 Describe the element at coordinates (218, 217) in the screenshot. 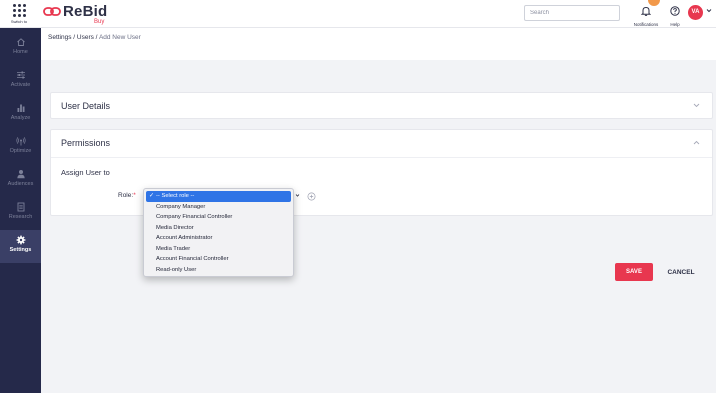

I see `role-option-company-financial-controller: Company Financial Controller` at that location.